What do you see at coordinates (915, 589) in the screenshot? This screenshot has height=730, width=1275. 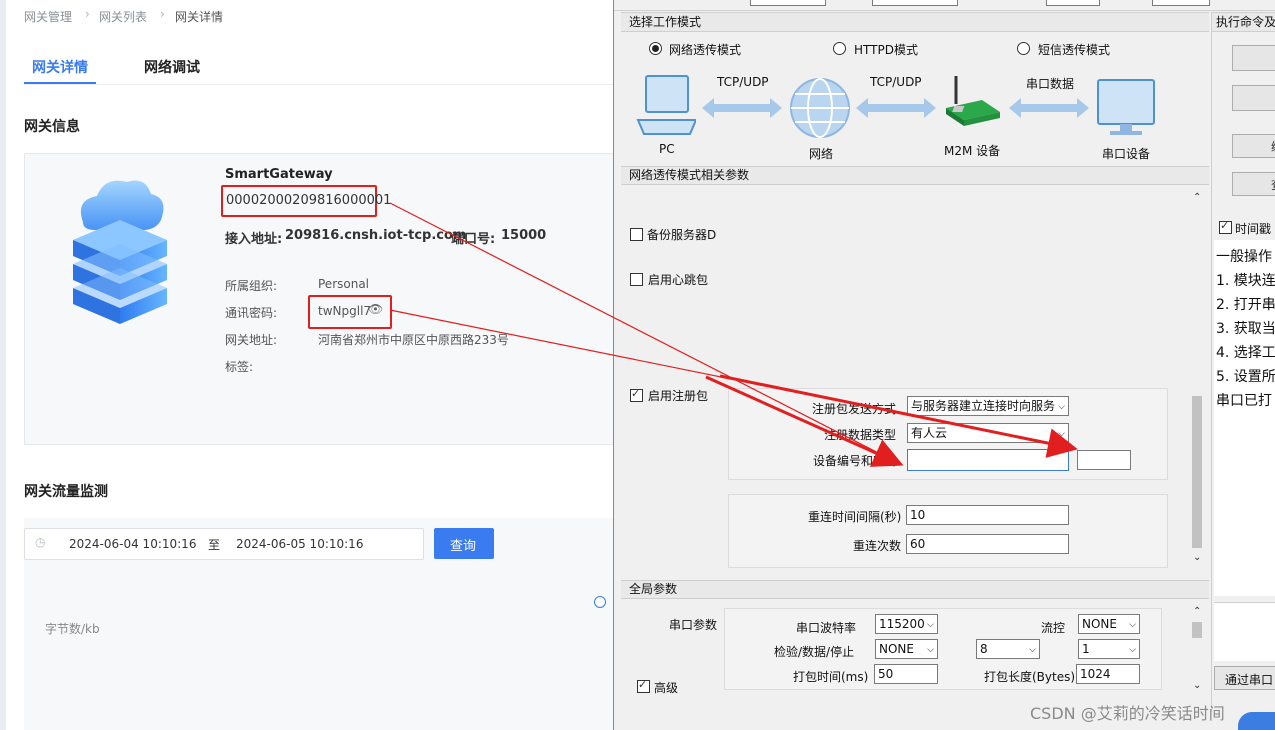 I see `global-params-group-header: 全局参数` at bounding box center [915, 589].